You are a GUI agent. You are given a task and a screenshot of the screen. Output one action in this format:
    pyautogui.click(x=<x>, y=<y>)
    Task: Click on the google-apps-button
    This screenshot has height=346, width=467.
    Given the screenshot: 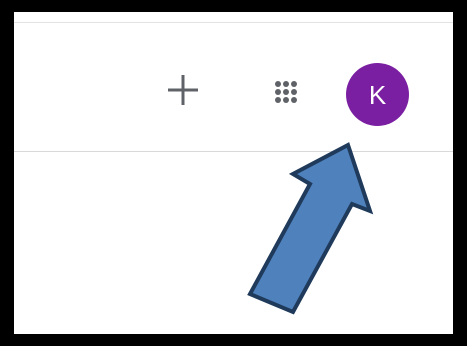 What is the action you would take?
    pyautogui.click(x=286, y=92)
    